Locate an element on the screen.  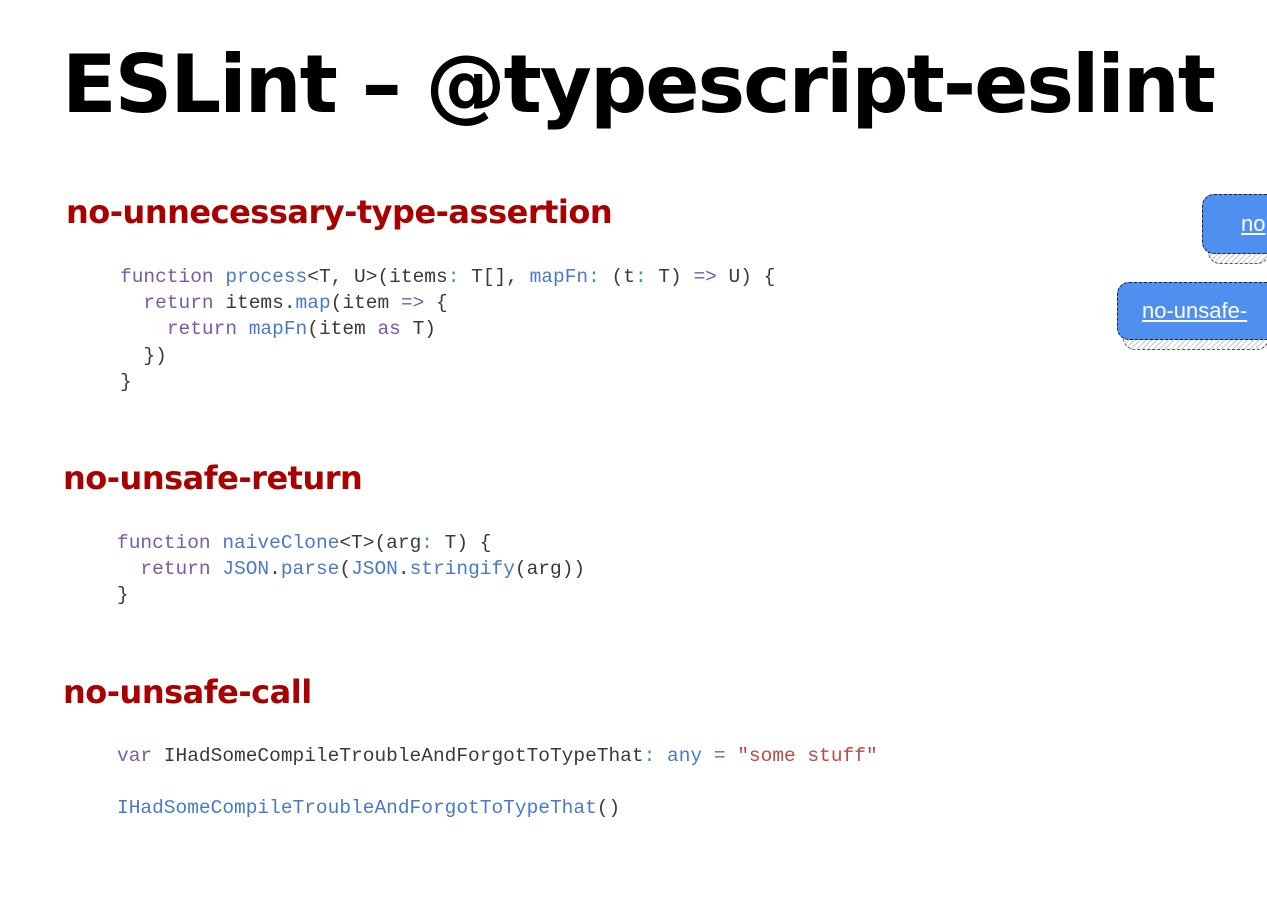
side-link-button: no is located at coordinates (1234, 224).